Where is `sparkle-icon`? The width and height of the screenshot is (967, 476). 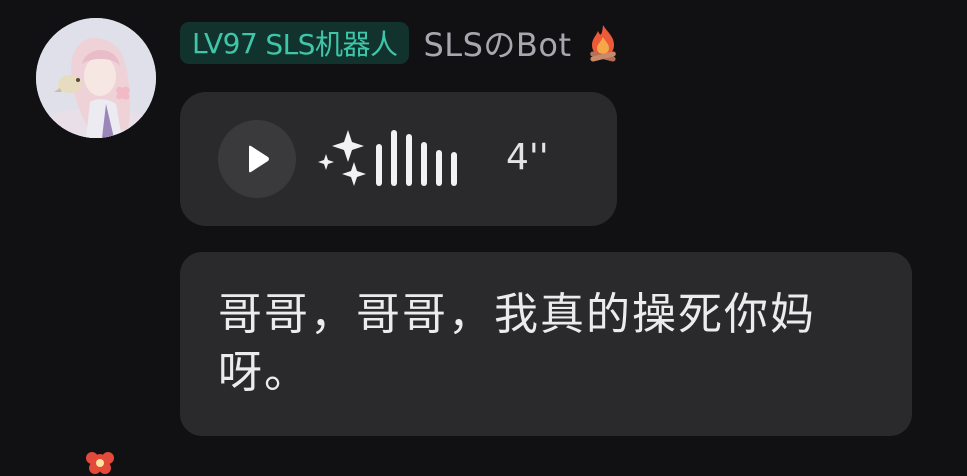
sparkle-icon is located at coordinates (342, 158).